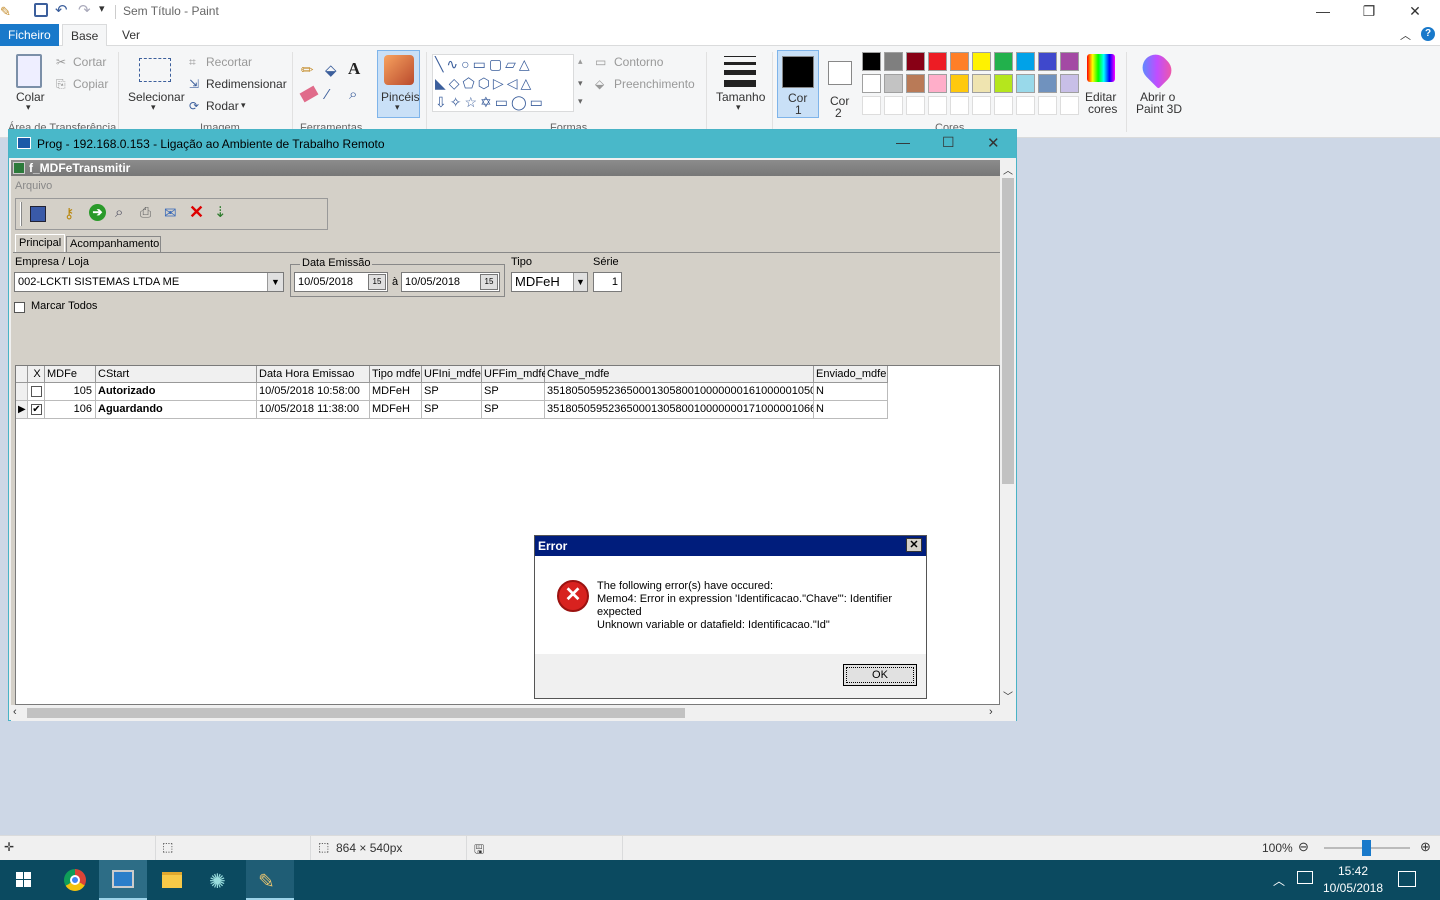  I want to click on outline-button: Contorno, so click(638, 62).